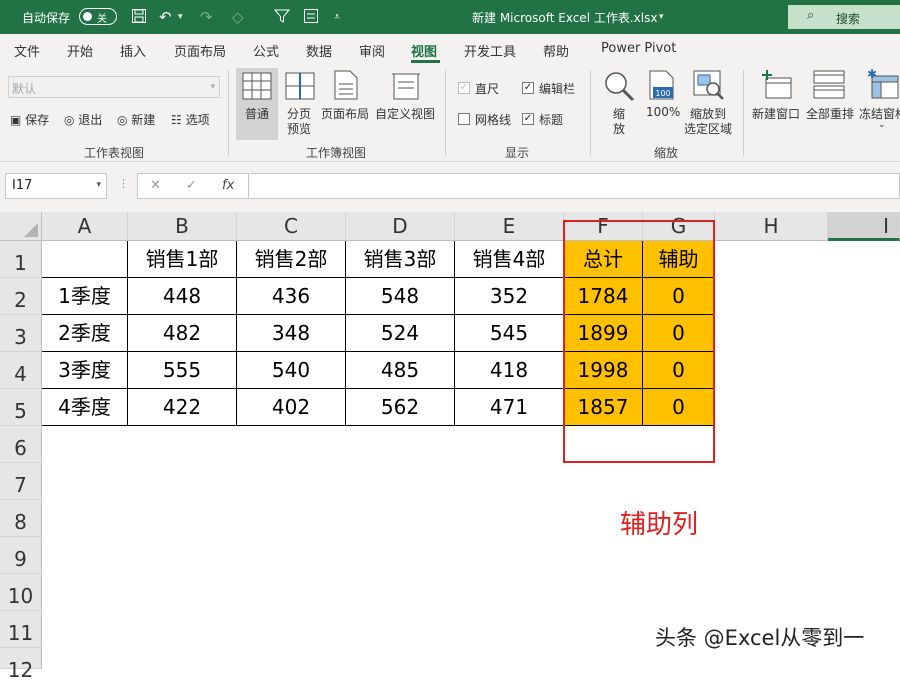  What do you see at coordinates (21, 370) in the screenshot?
I see `row-header-4: 4` at bounding box center [21, 370].